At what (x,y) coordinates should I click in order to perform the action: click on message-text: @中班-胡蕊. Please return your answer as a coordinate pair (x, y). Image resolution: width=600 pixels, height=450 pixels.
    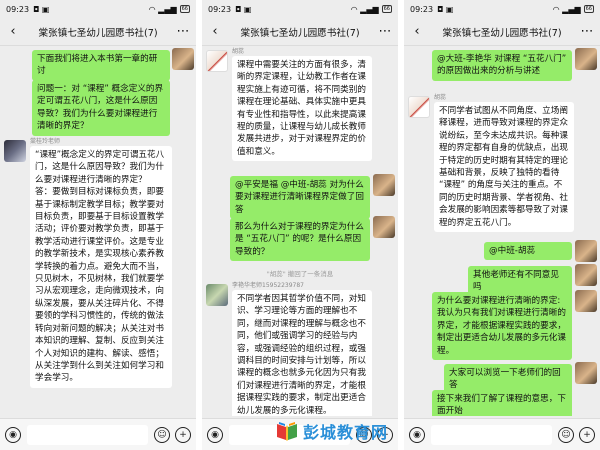
    Looking at the image, I should click on (528, 251).